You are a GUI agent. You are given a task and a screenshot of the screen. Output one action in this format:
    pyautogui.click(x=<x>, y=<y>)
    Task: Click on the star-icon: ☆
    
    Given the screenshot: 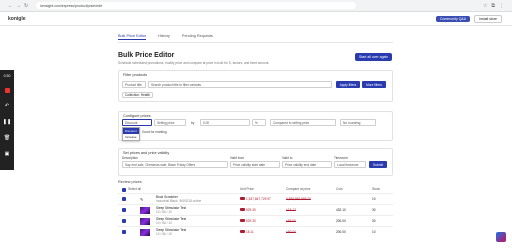 What is the action you would take?
    pyautogui.click(x=485, y=6)
    